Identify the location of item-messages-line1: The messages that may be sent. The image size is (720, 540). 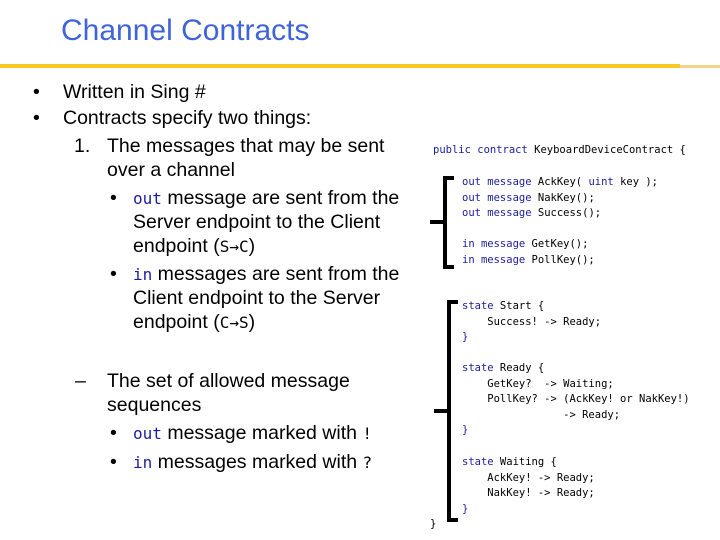
(246, 146).